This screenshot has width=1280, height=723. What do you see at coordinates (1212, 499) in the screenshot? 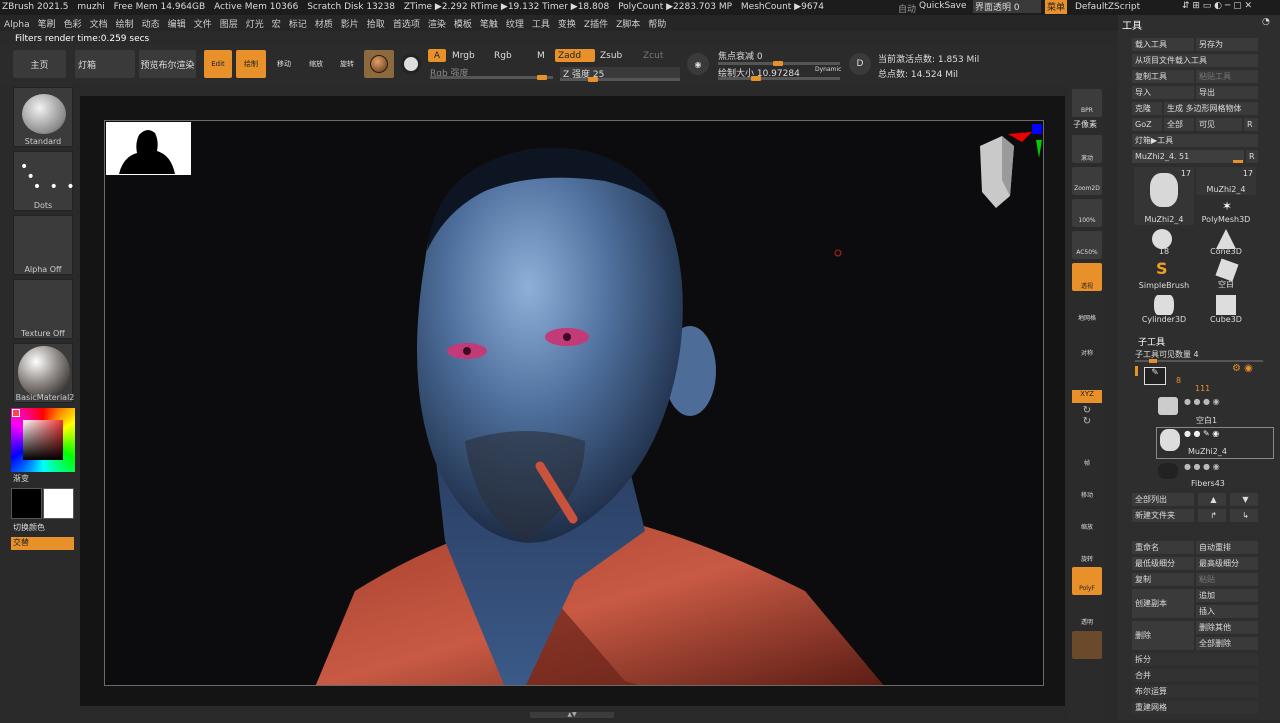
I see `move-up-icon: ▲` at bounding box center [1212, 499].